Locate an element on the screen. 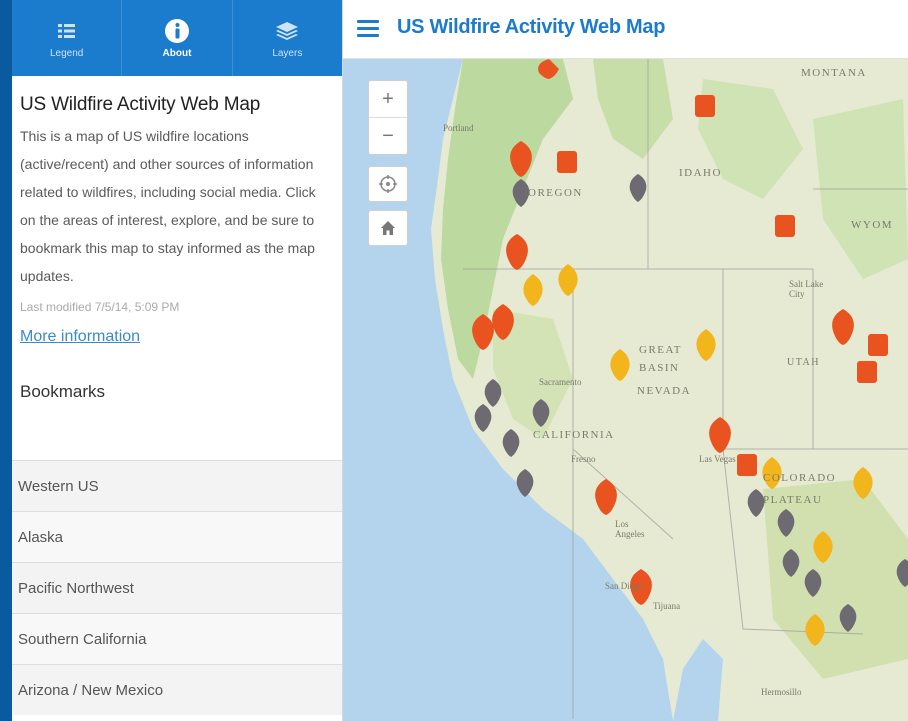 Image resolution: width=908 pixels, height=721 pixels. label-salt-lake: Salt Lake City is located at coordinates (806, 289).